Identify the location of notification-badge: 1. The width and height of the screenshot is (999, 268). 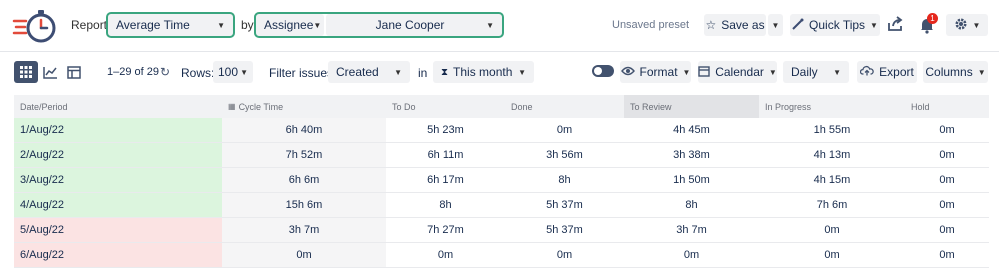
(932, 18).